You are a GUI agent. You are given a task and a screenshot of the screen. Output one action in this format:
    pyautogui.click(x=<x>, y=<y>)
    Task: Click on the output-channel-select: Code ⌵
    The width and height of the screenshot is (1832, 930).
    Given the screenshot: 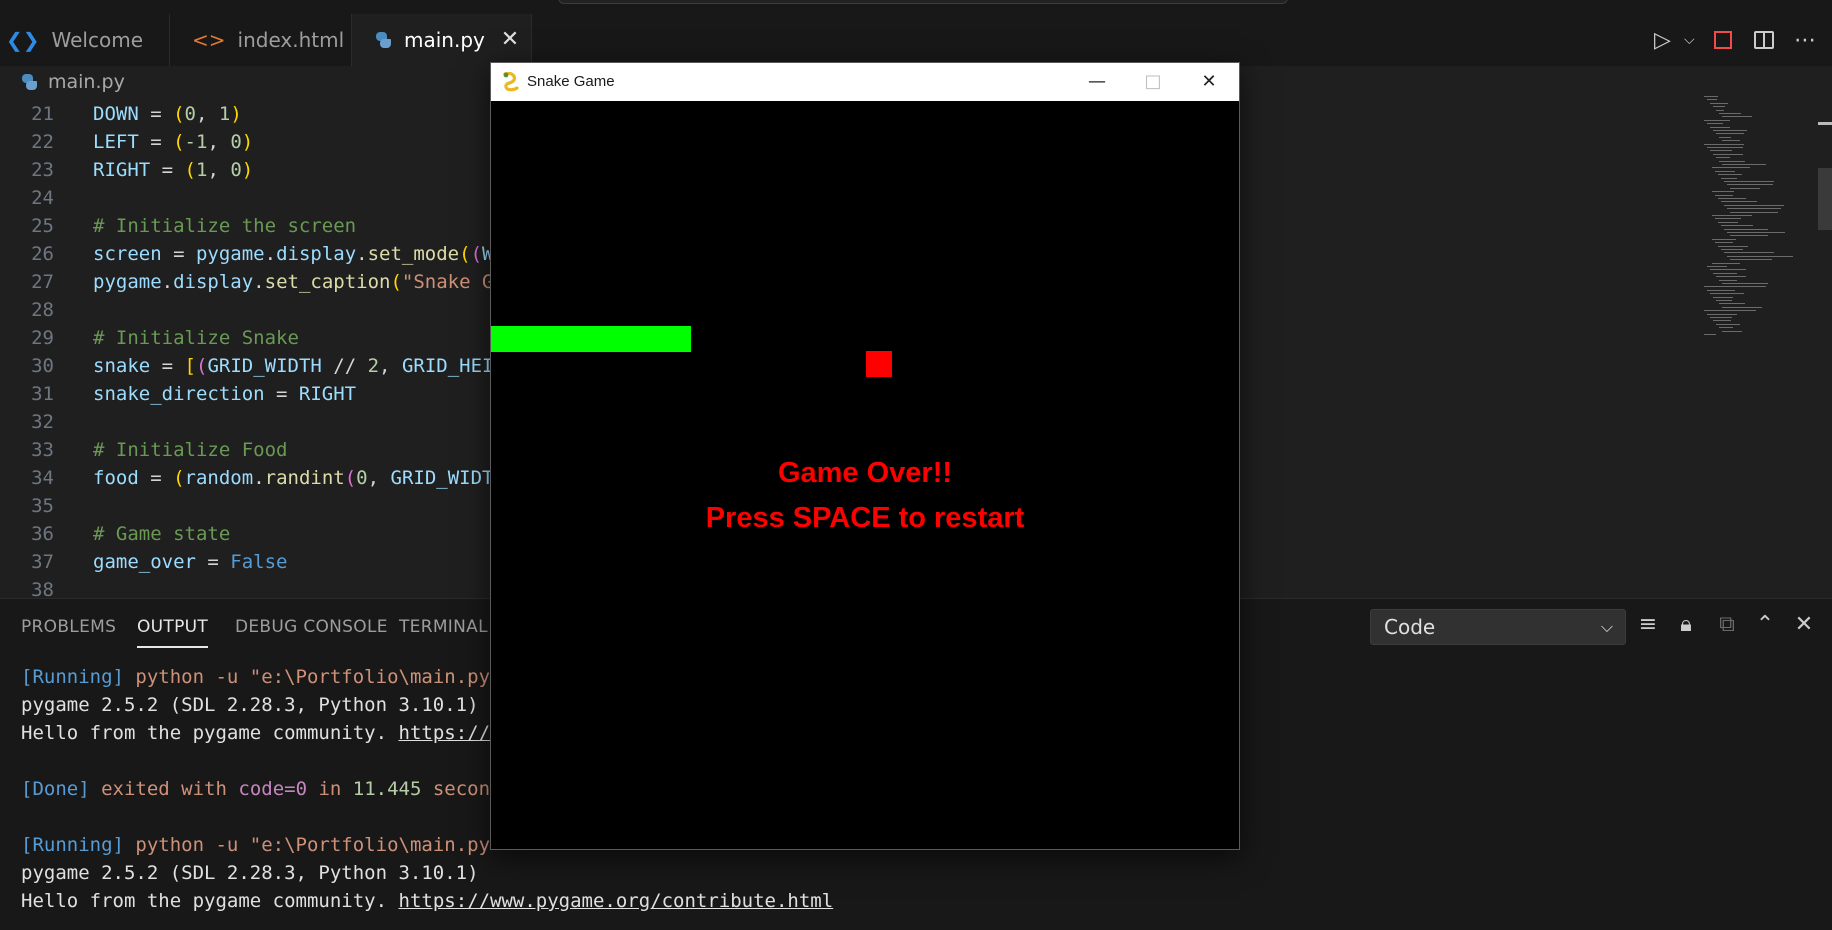 What is the action you would take?
    pyautogui.click(x=1498, y=627)
    